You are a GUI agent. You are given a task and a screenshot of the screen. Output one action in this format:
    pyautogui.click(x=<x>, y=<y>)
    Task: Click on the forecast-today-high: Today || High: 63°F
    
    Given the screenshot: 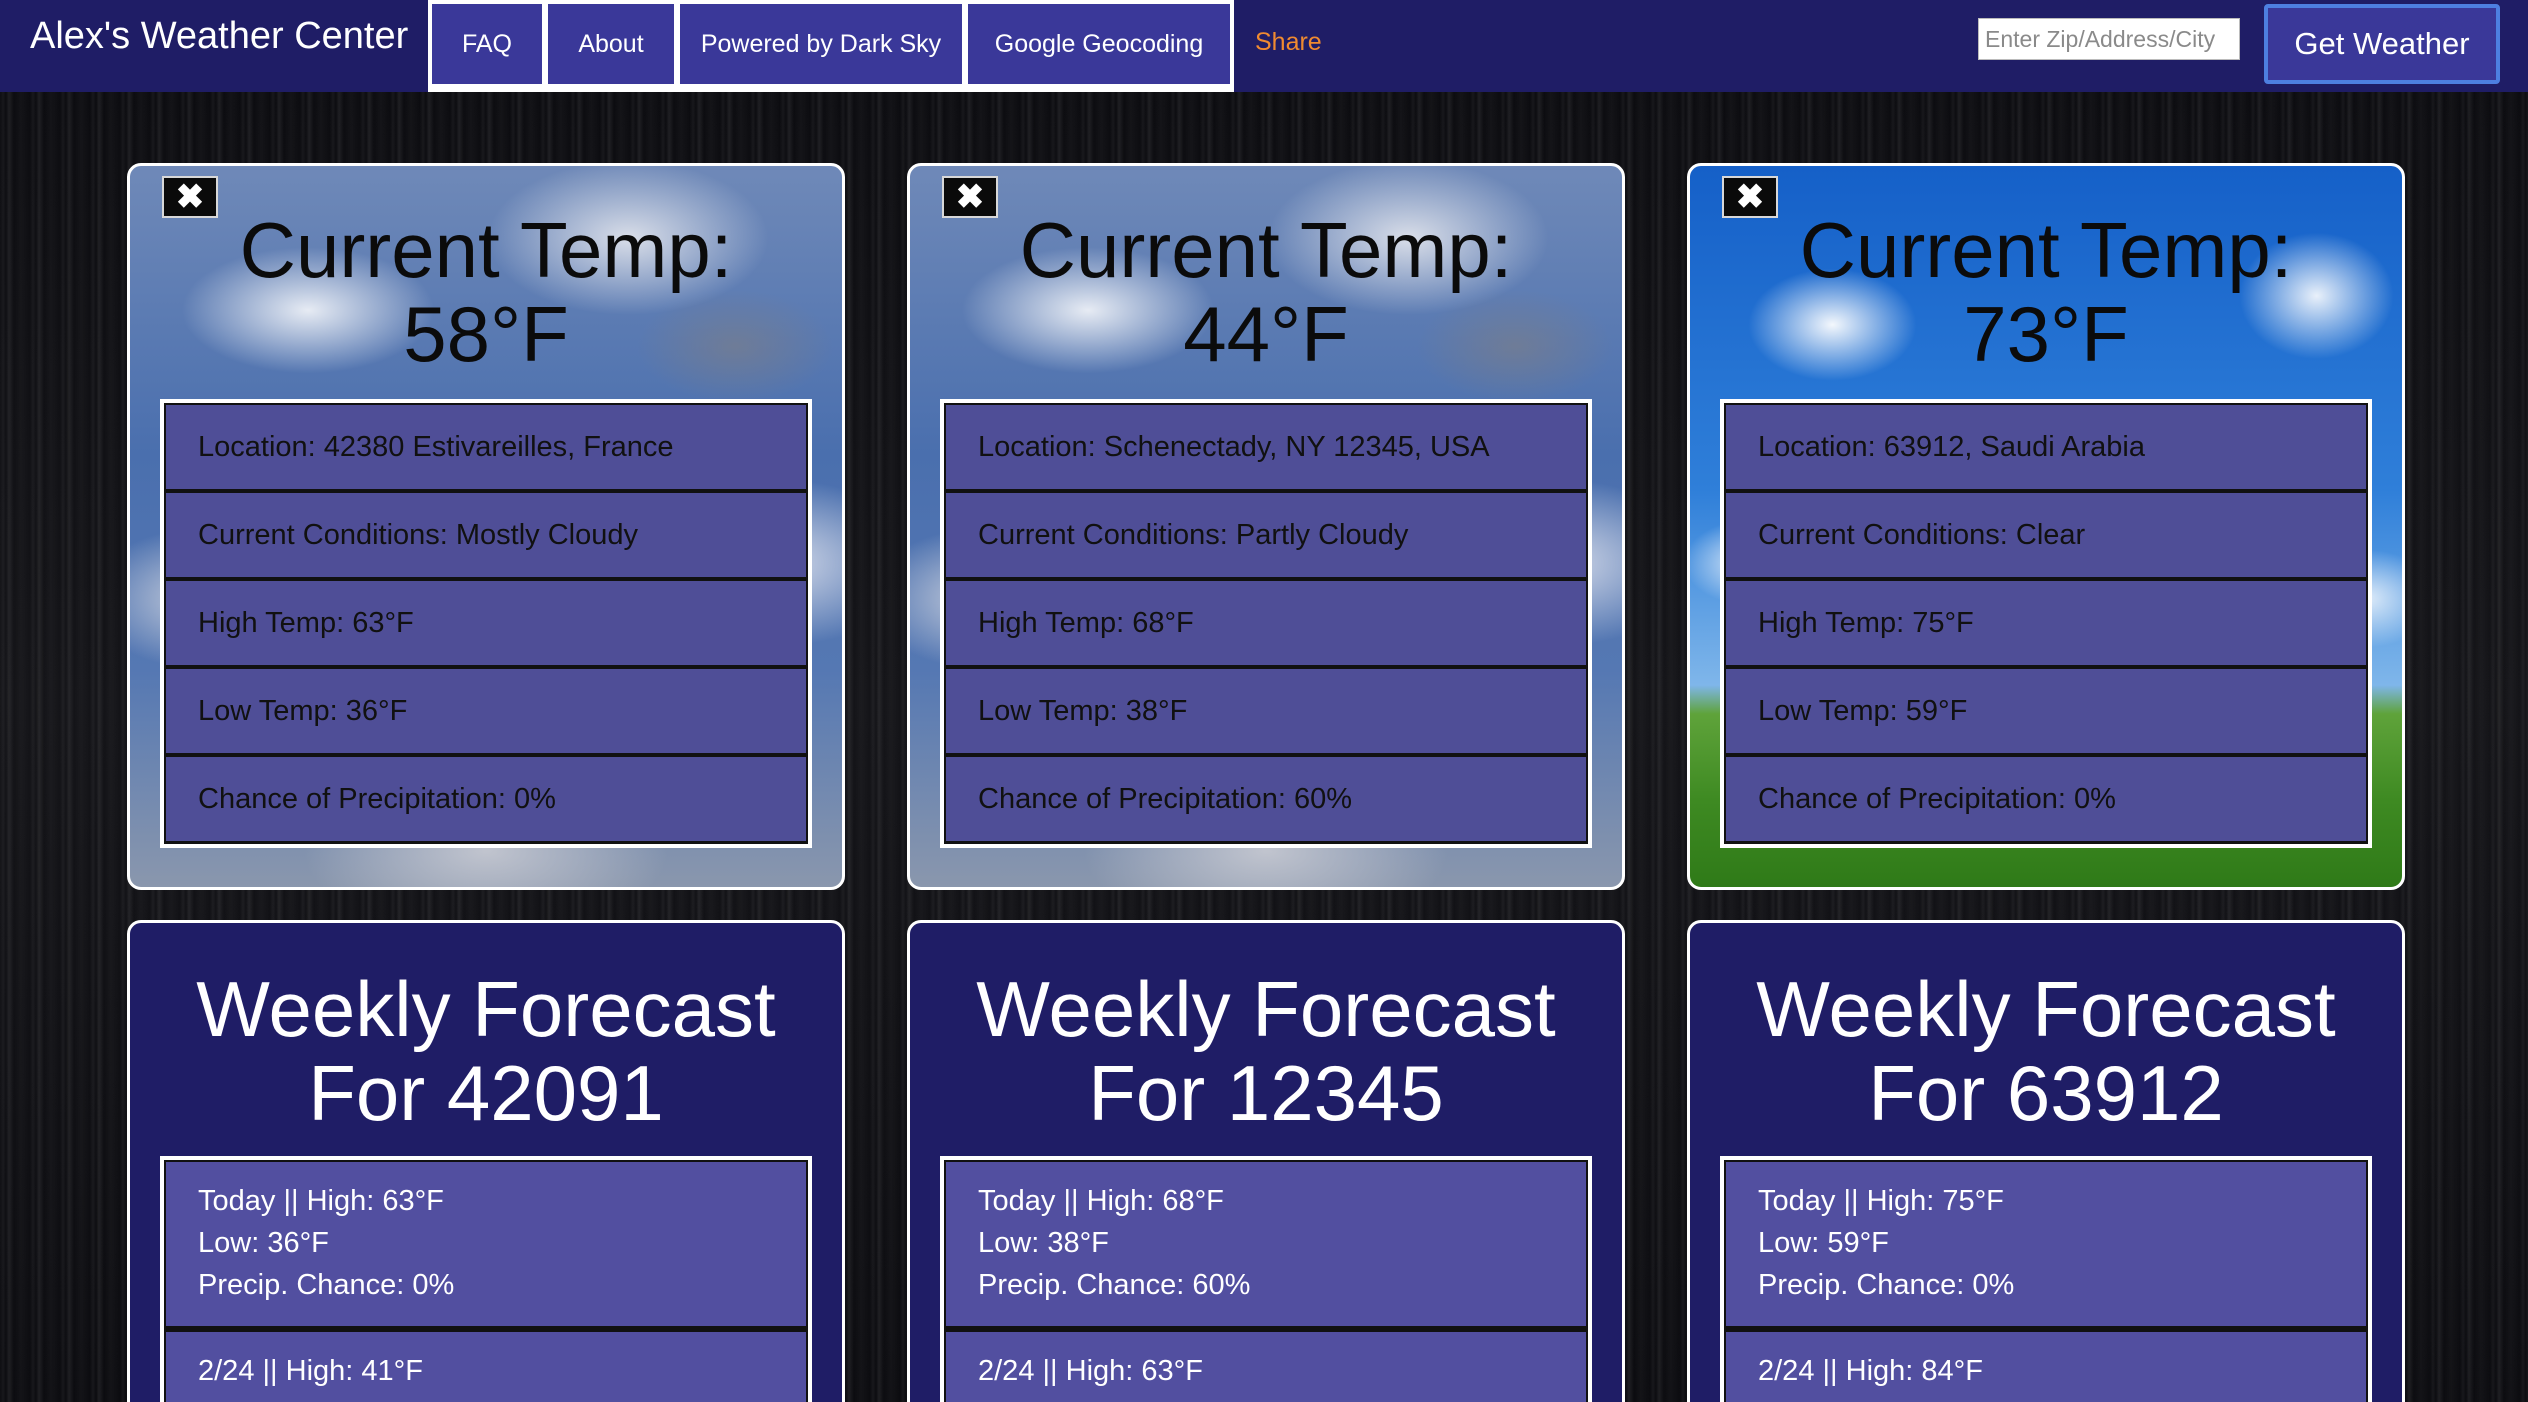 What is the action you would take?
    pyautogui.click(x=321, y=1201)
    